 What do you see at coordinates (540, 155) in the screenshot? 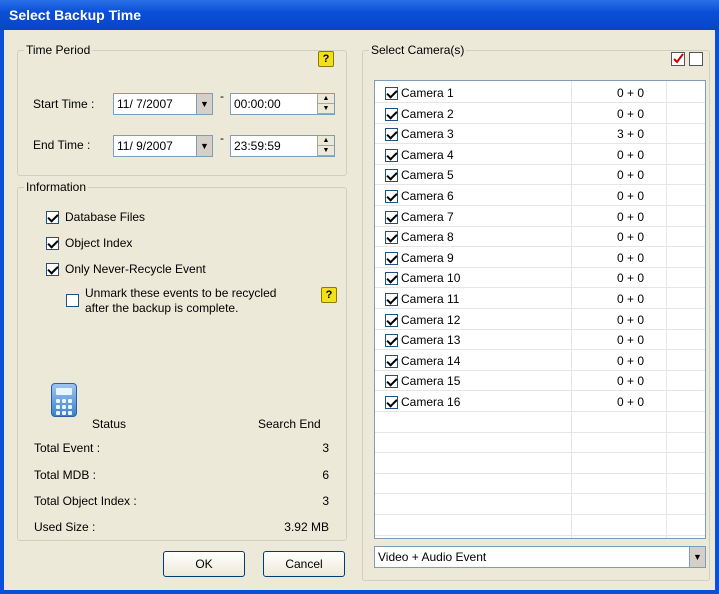
I see `table-row: Camera 4 0 + 0` at bounding box center [540, 155].